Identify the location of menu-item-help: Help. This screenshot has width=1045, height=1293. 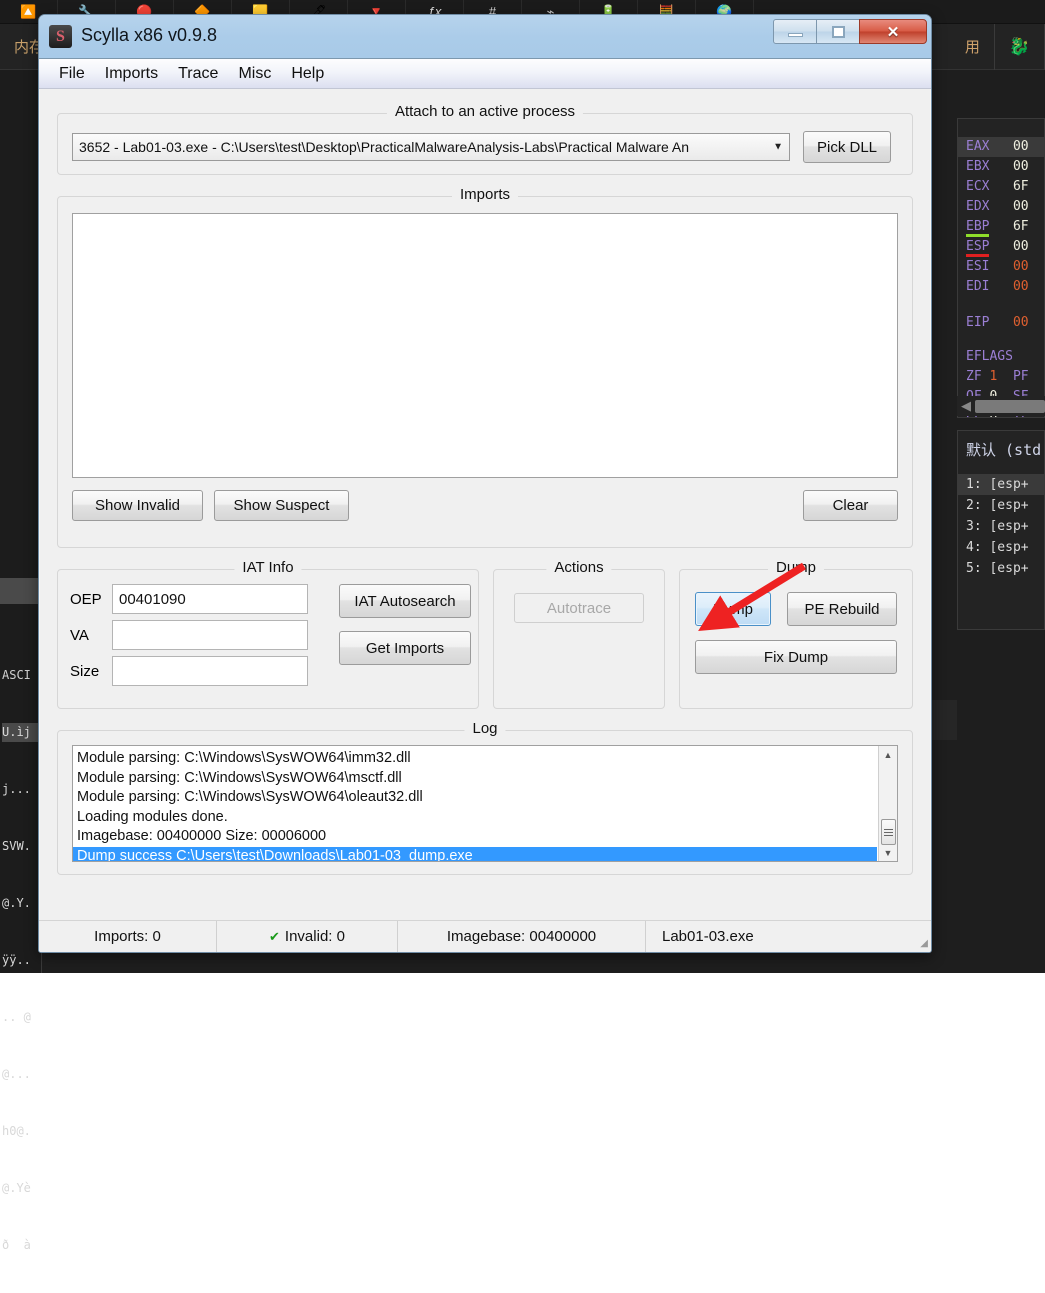
(307, 74).